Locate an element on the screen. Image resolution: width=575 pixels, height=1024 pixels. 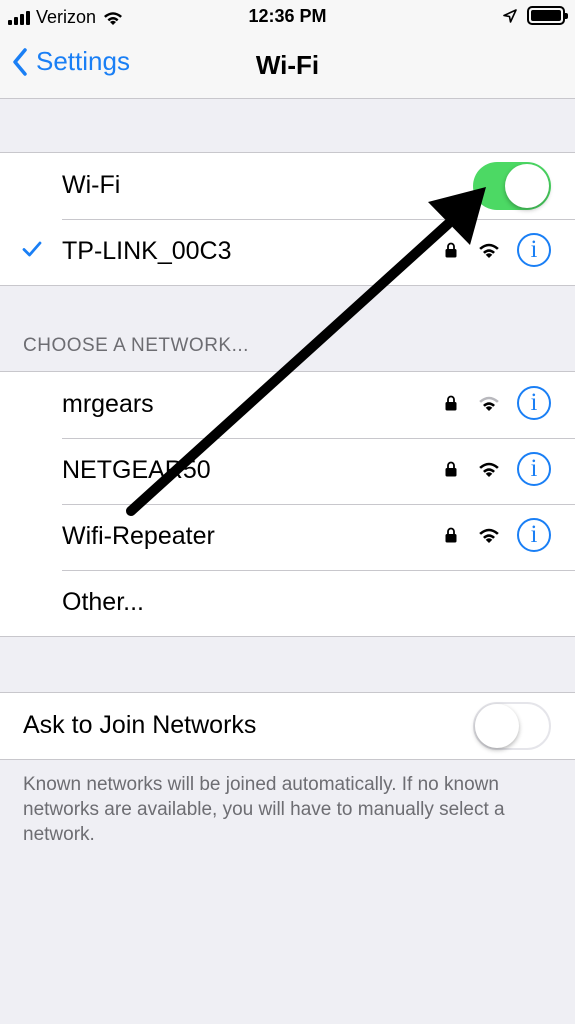
page-title: Wi-Fi is located at coordinates (287, 65).